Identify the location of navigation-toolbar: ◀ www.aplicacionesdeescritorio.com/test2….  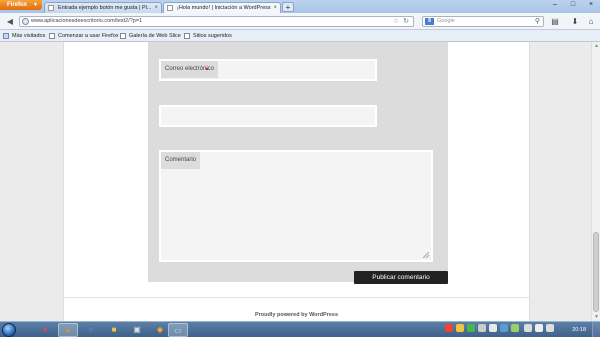
(300, 21).